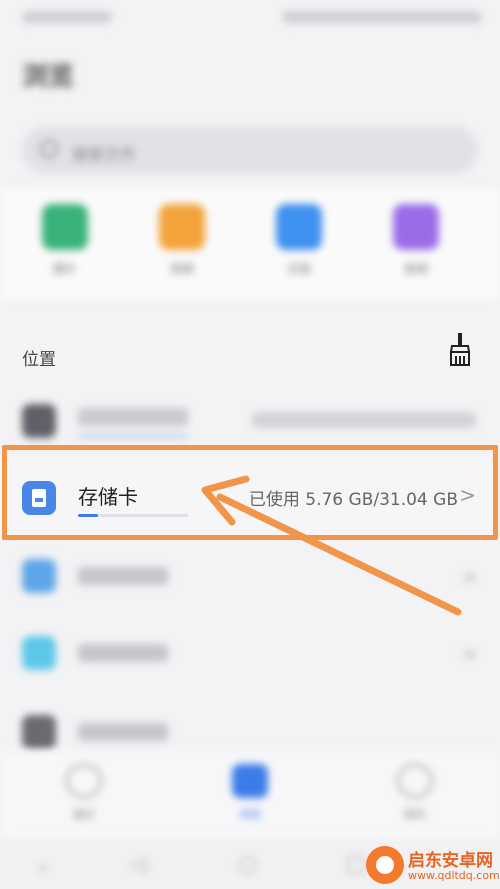  Describe the element at coordinates (104, 154) in the screenshot. I see `search-placeholder: 搜索文件` at that location.